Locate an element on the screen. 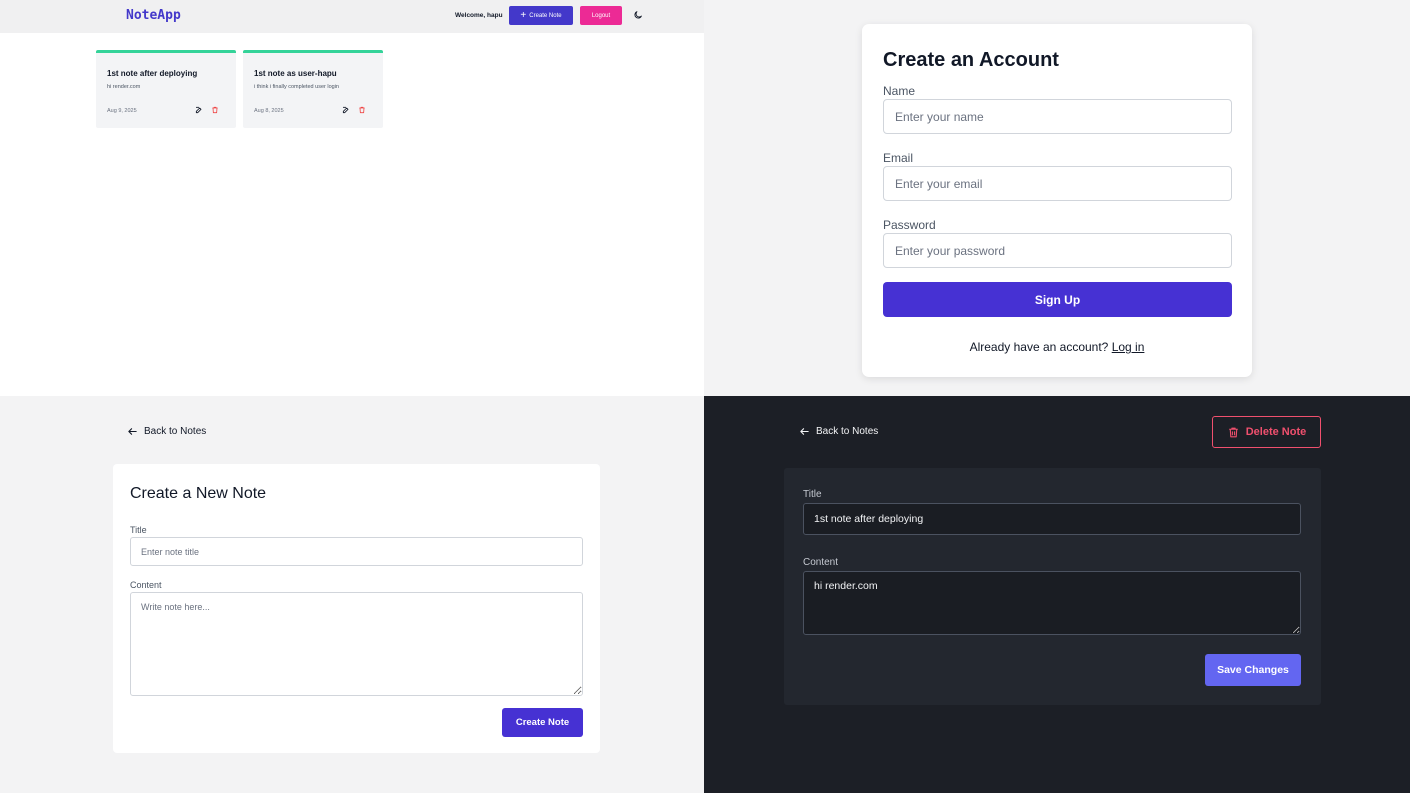 This screenshot has width=1410, height=793. brand-logo: NoteApp is located at coordinates (153, 15).